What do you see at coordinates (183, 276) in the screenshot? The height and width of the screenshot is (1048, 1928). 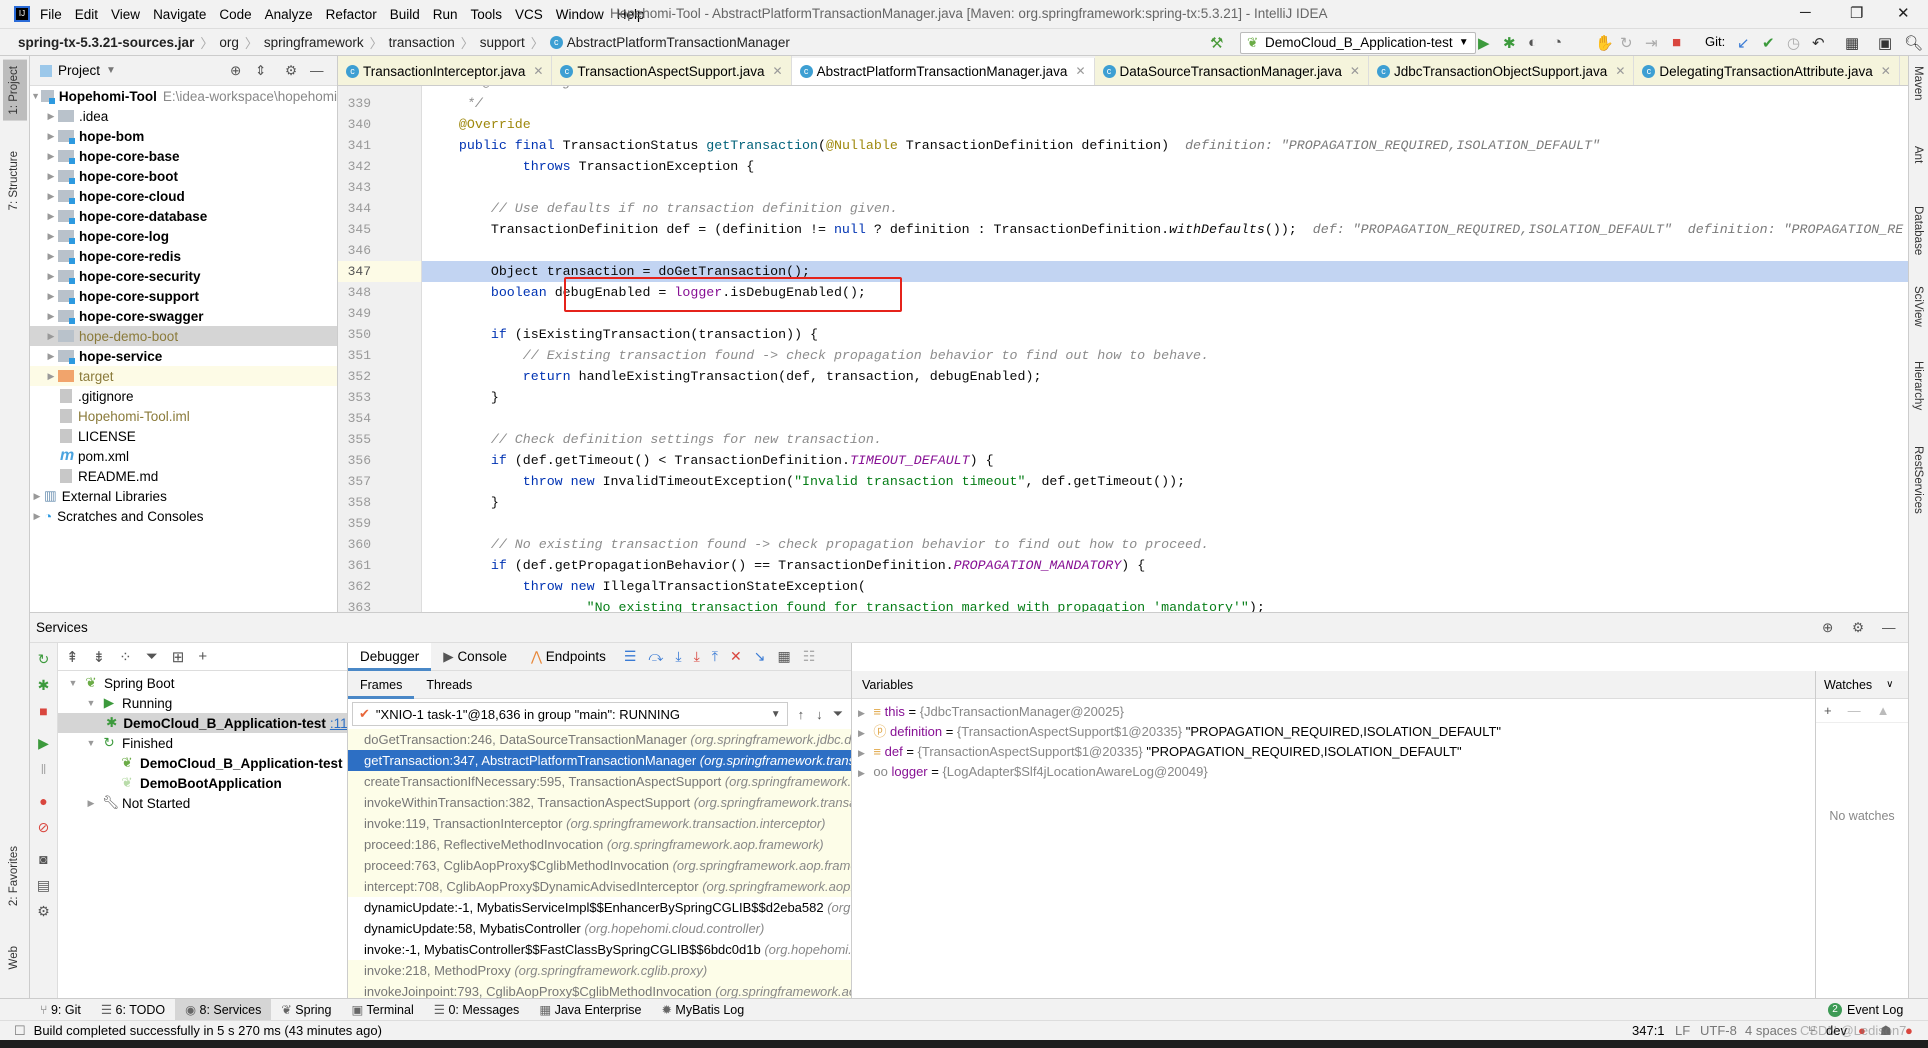 I see `tree-item: ▶ hope-core-security` at bounding box center [183, 276].